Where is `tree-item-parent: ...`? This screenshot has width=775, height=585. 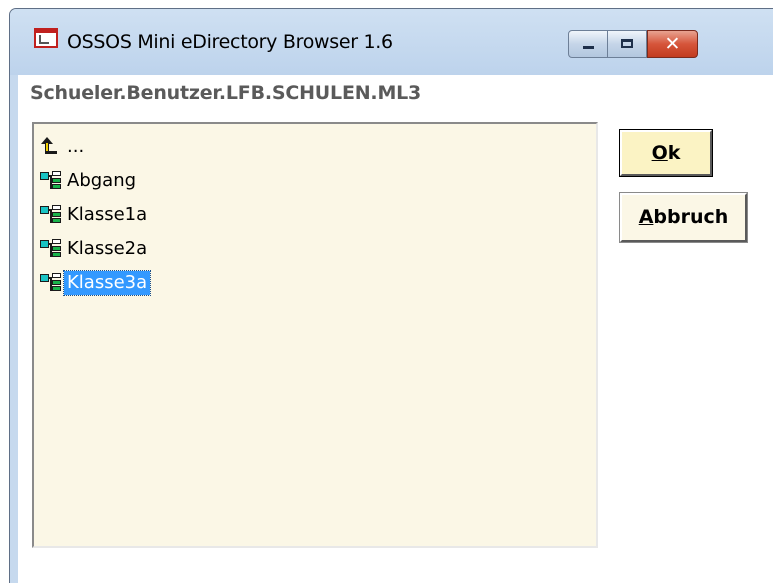
tree-item-parent: ... is located at coordinates (63, 147).